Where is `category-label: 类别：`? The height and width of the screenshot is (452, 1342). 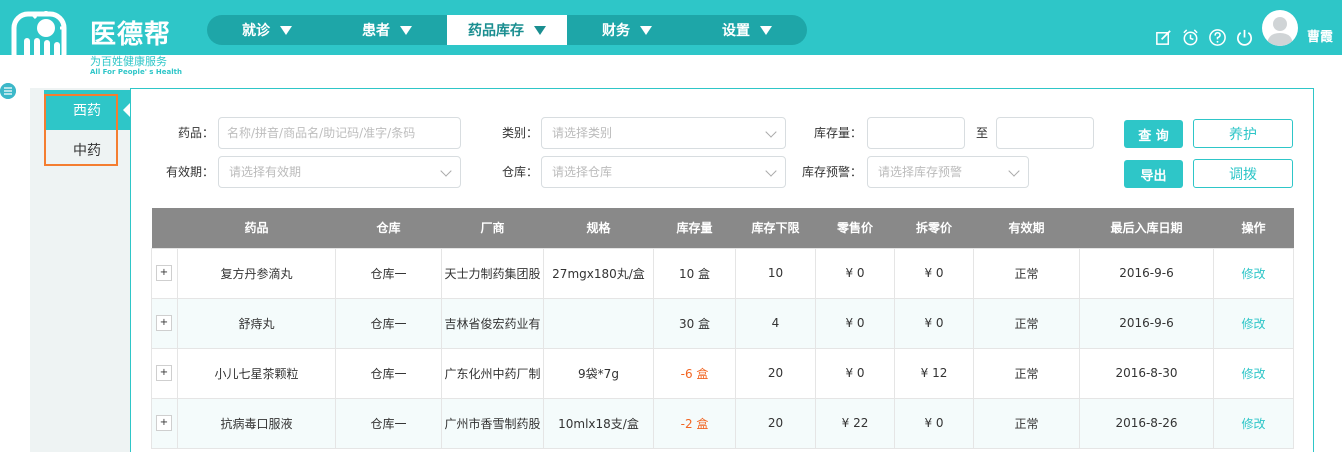 category-label: 类别： is located at coordinates (519, 133).